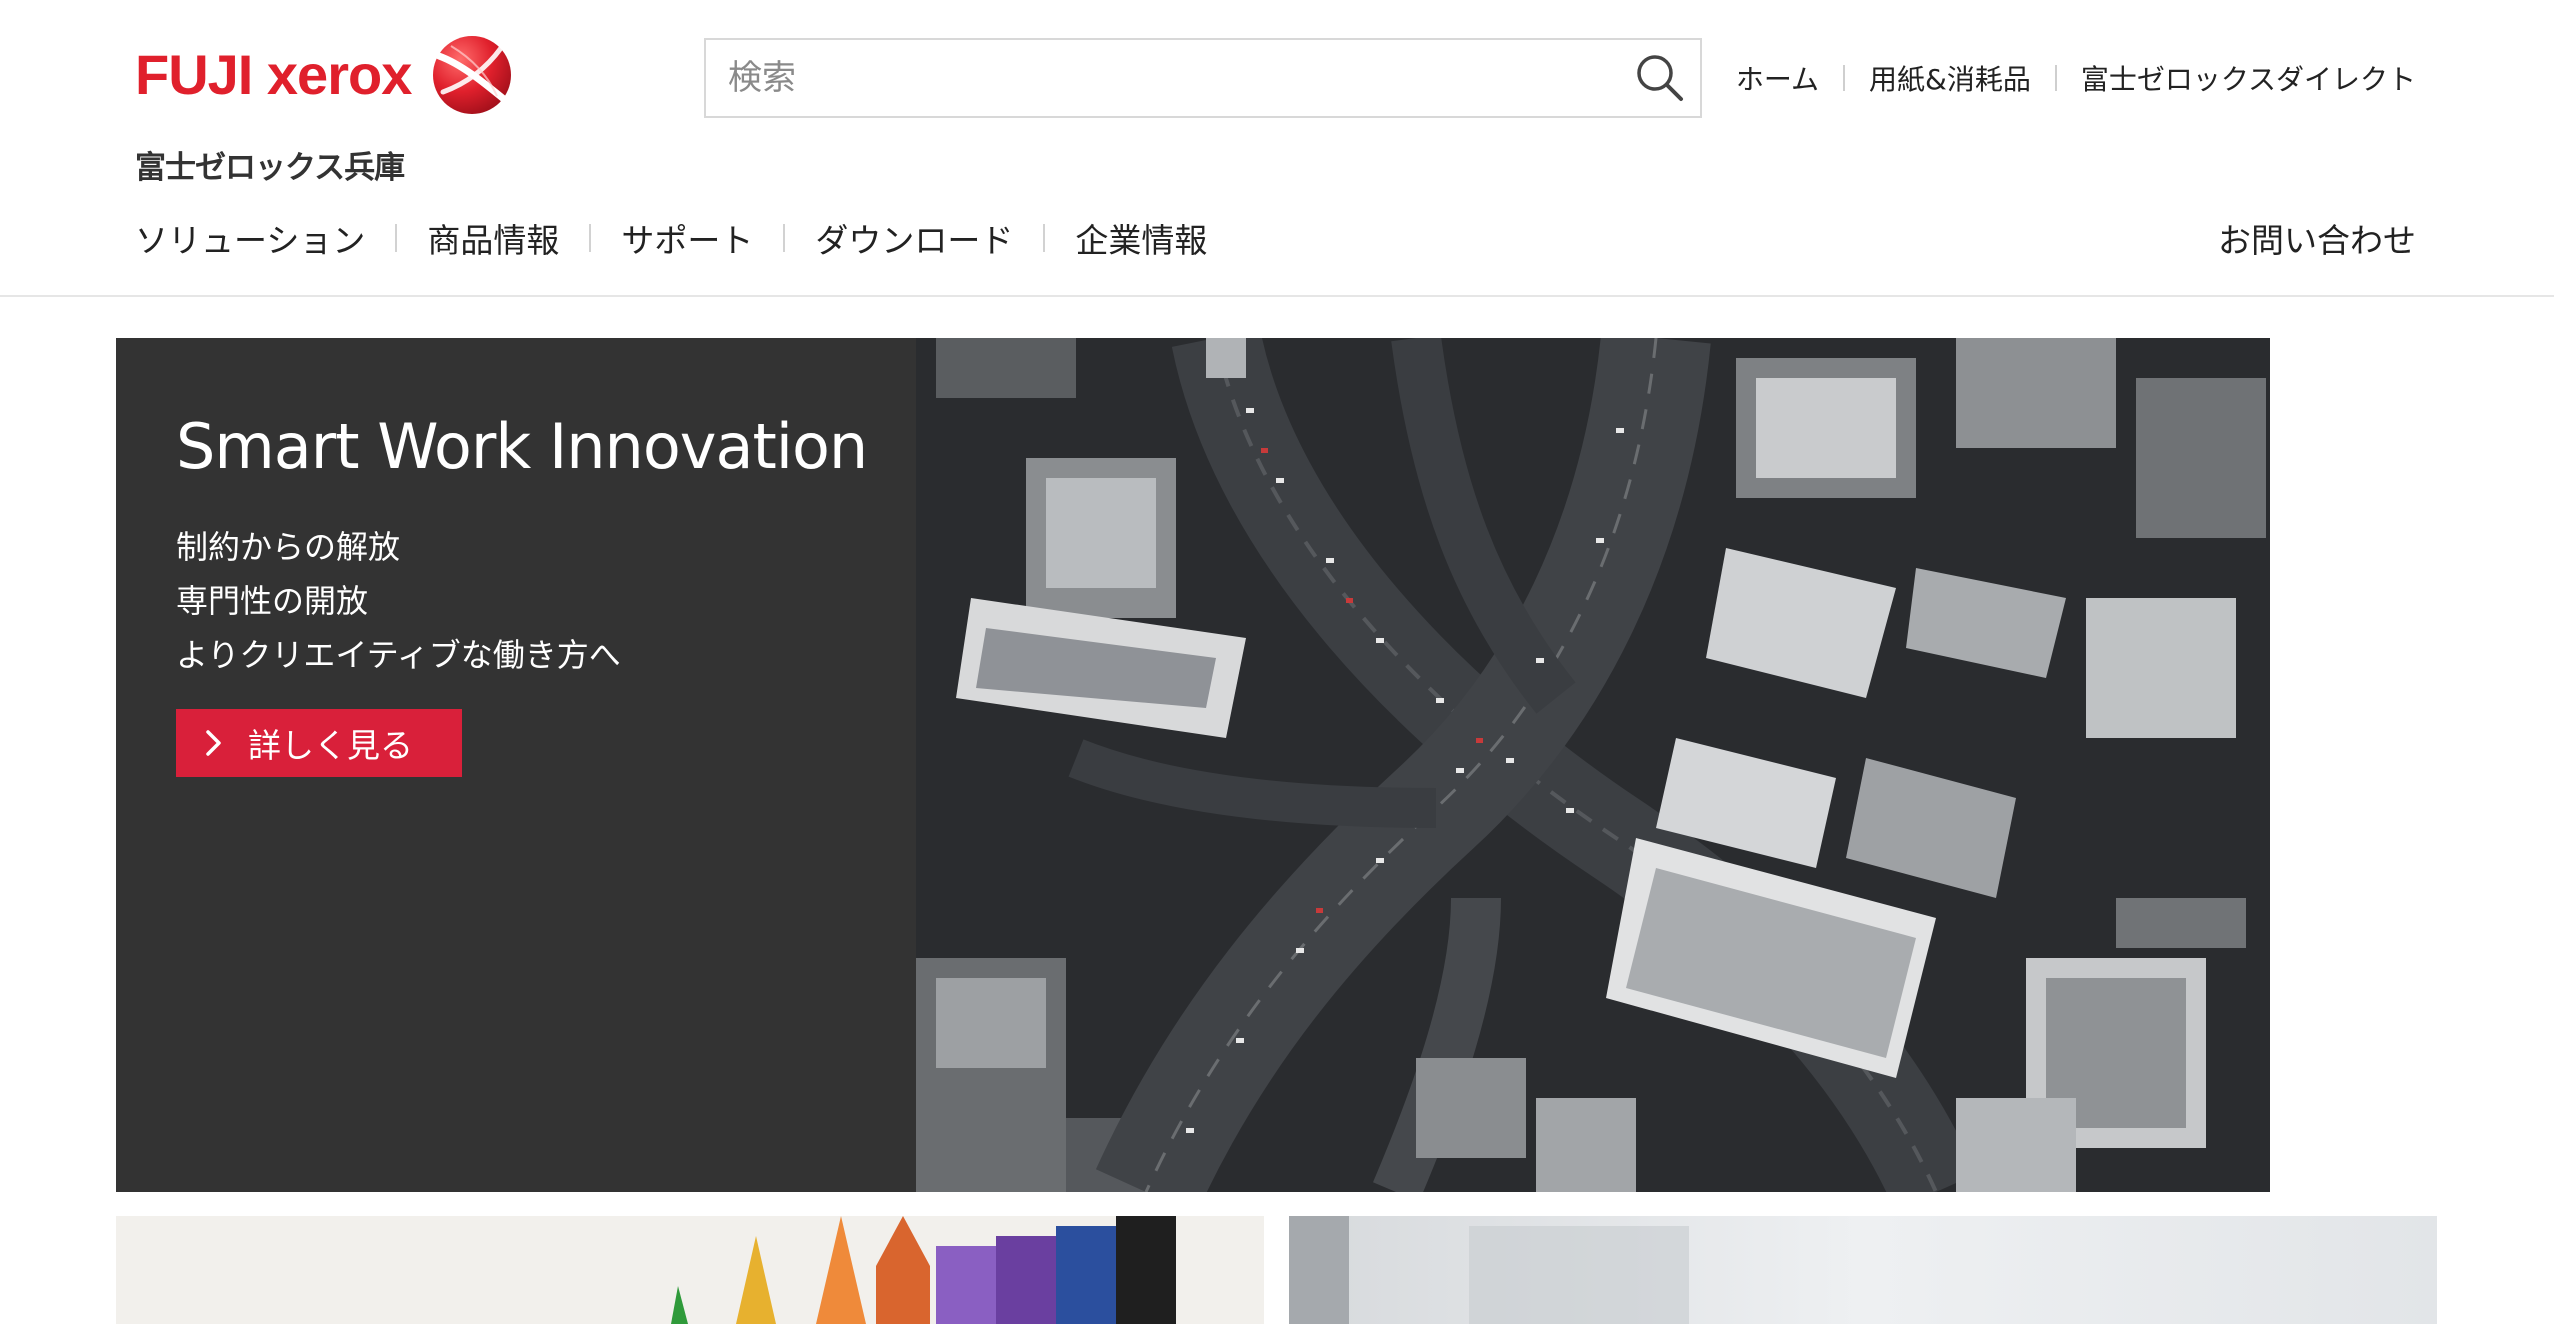  I want to click on nav-item-company: 企業情報, so click(1141, 238).